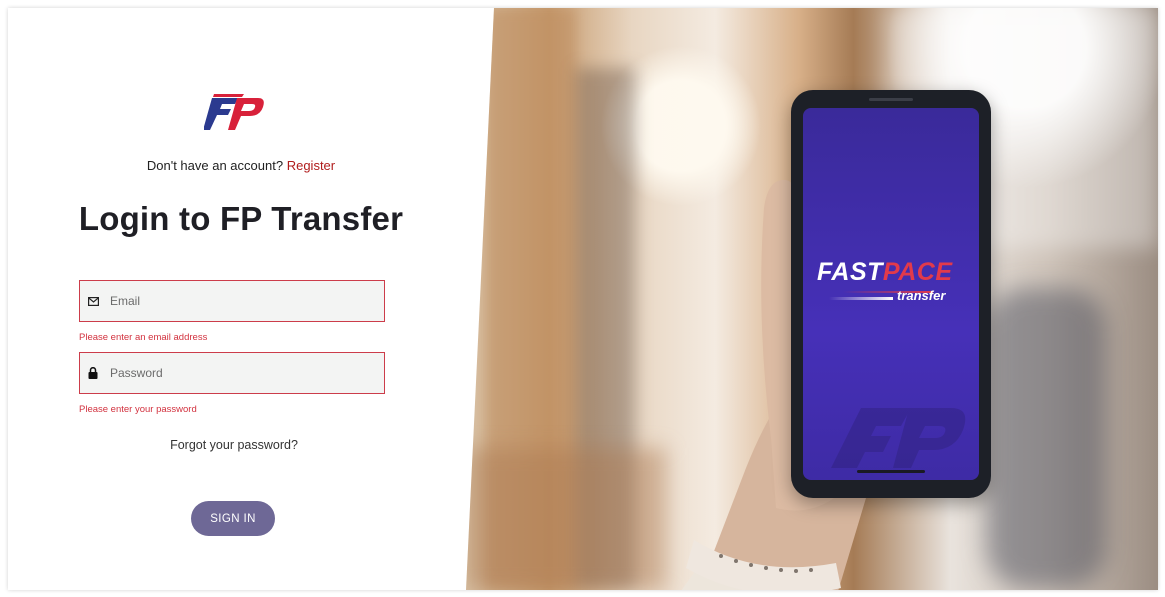 The height and width of the screenshot is (597, 1165). Describe the element at coordinates (93, 373) in the screenshot. I see `lock-icon` at that location.